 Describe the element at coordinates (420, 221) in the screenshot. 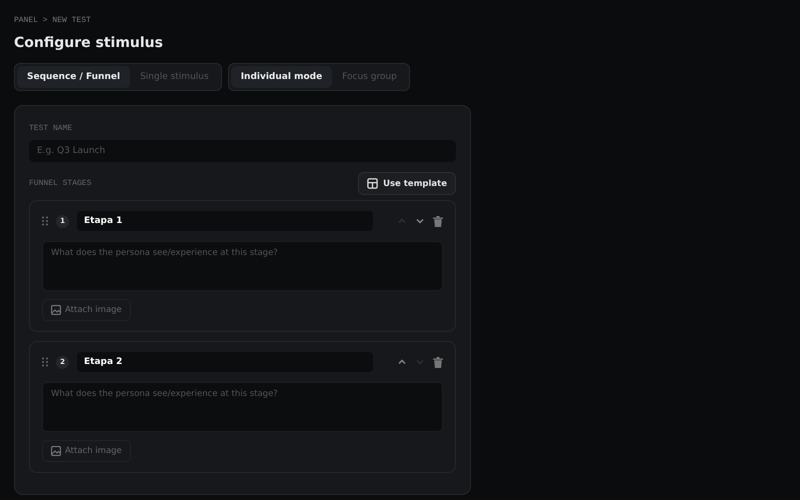

I see `move-down-icon` at that location.